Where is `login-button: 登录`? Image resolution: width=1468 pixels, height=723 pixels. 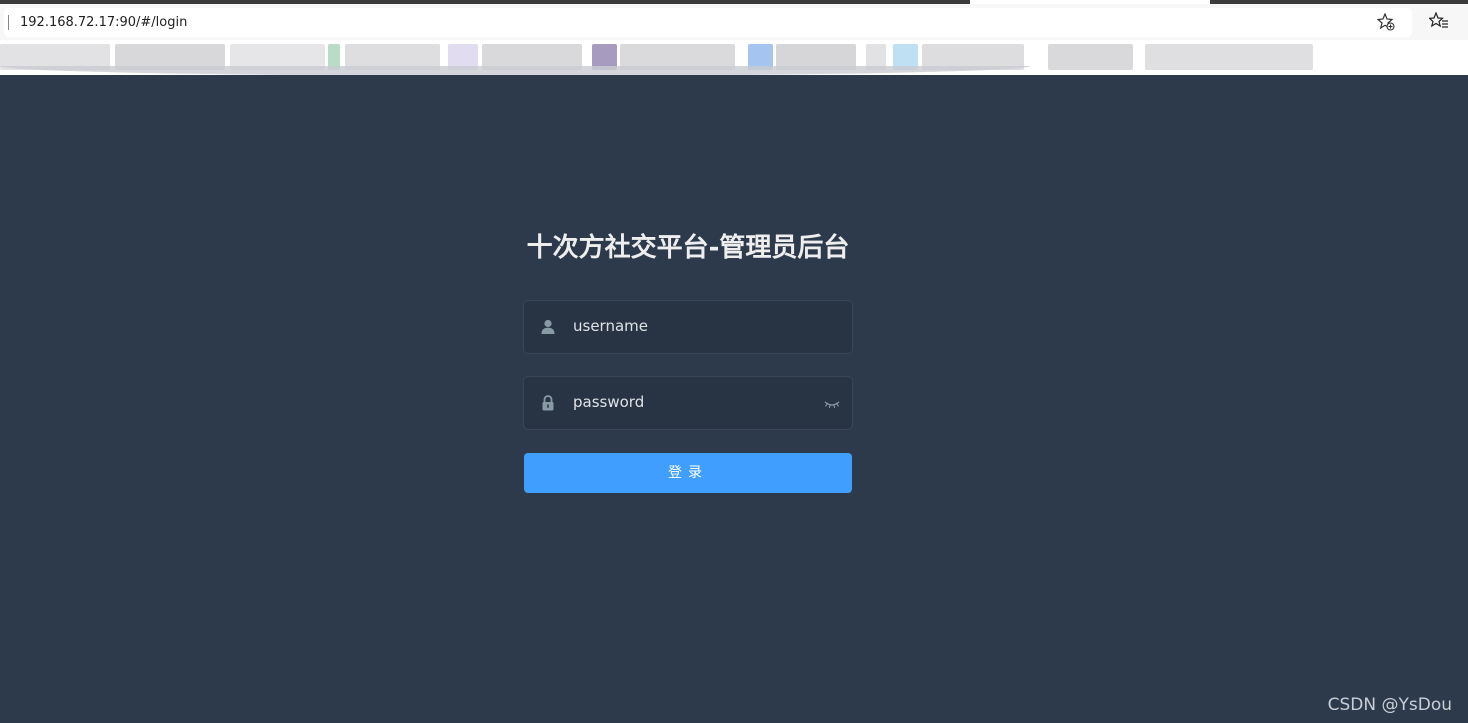
login-button: 登录 is located at coordinates (688, 473).